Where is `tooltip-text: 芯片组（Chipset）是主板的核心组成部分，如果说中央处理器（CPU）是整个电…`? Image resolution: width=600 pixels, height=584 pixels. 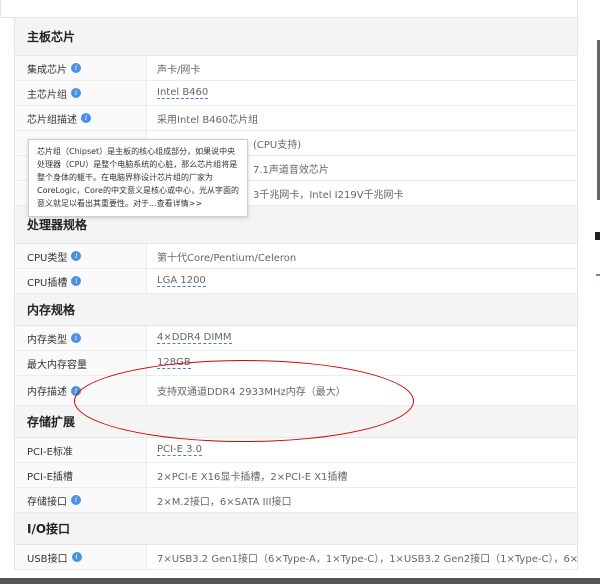
tooltip-text: 芯片组（Chipset）是主板的核心组成部分，如果说中央处理器（CPU）是整个电… is located at coordinates (138, 177).